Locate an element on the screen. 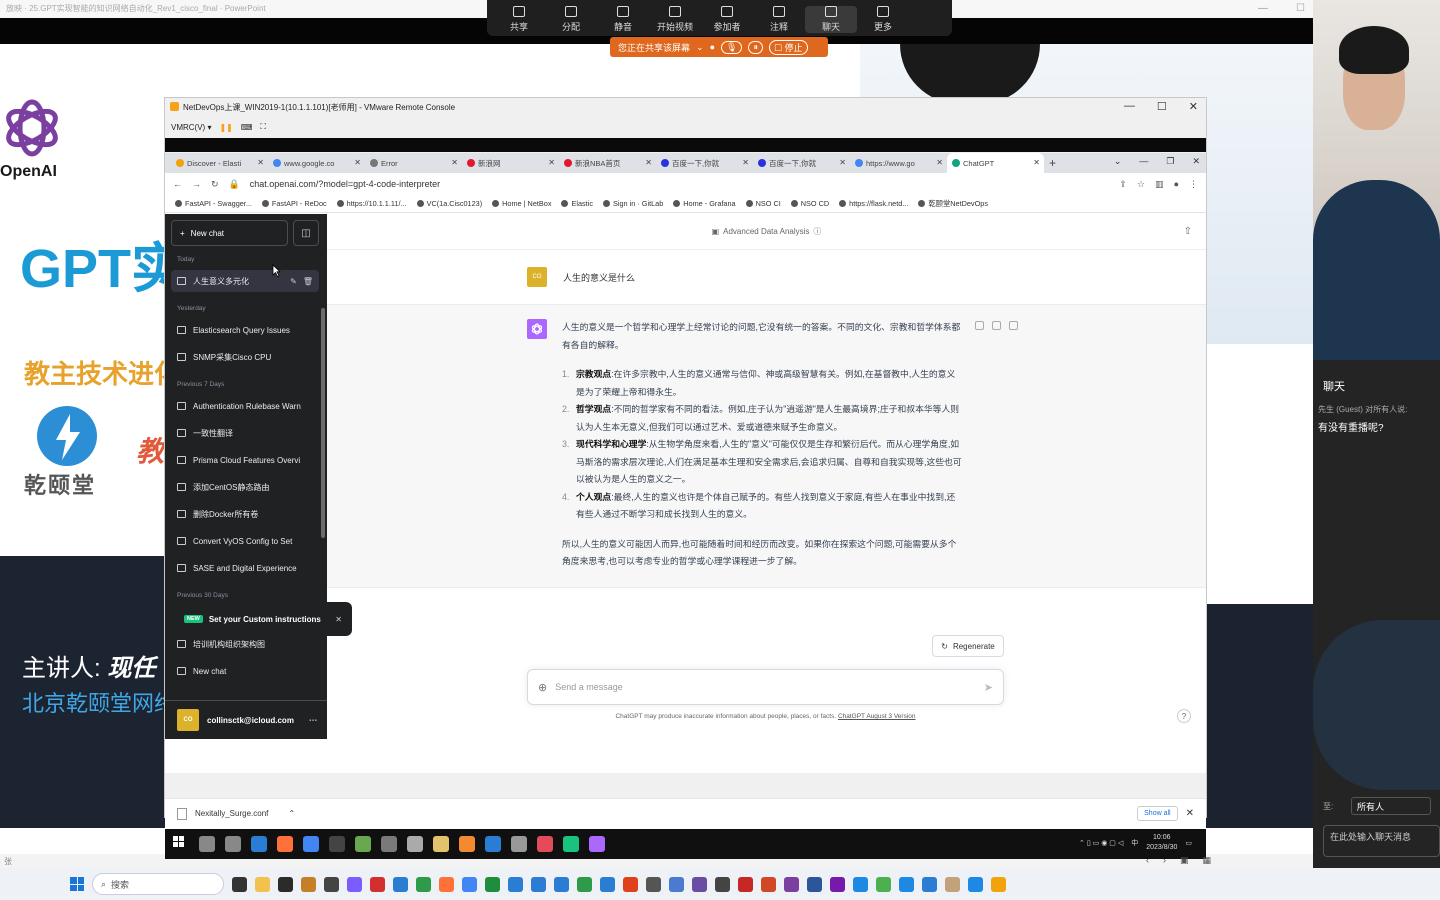 The image size is (1440, 900). maximize-icon: ☐ is located at coordinates (1162, 106).